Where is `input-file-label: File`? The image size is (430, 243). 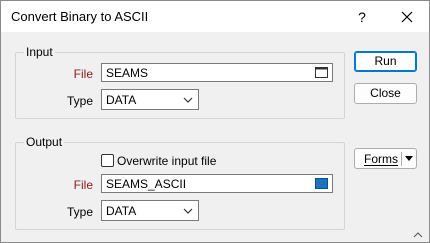 input-file-label: File is located at coordinates (83, 74).